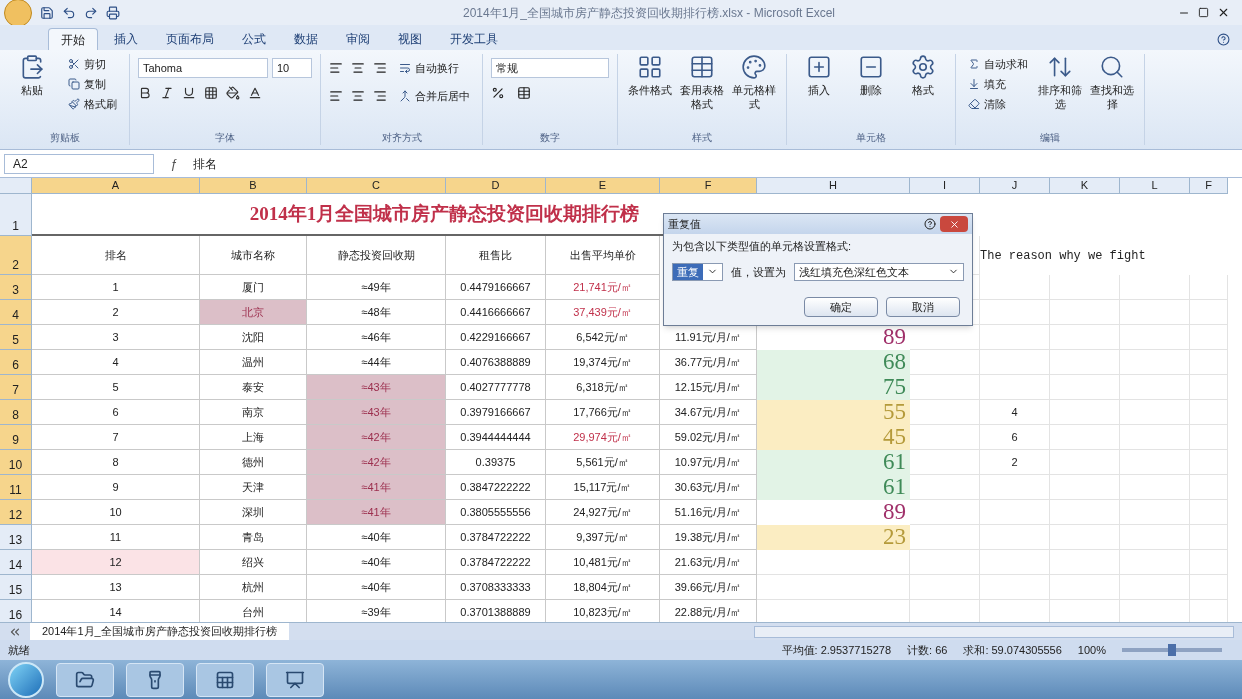 Image resolution: width=1242 pixels, height=699 pixels. What do you see at coordinates (819, 76) in the screenshot?
I see `ribbon-button: 插入` at bounding box center [819, 76].